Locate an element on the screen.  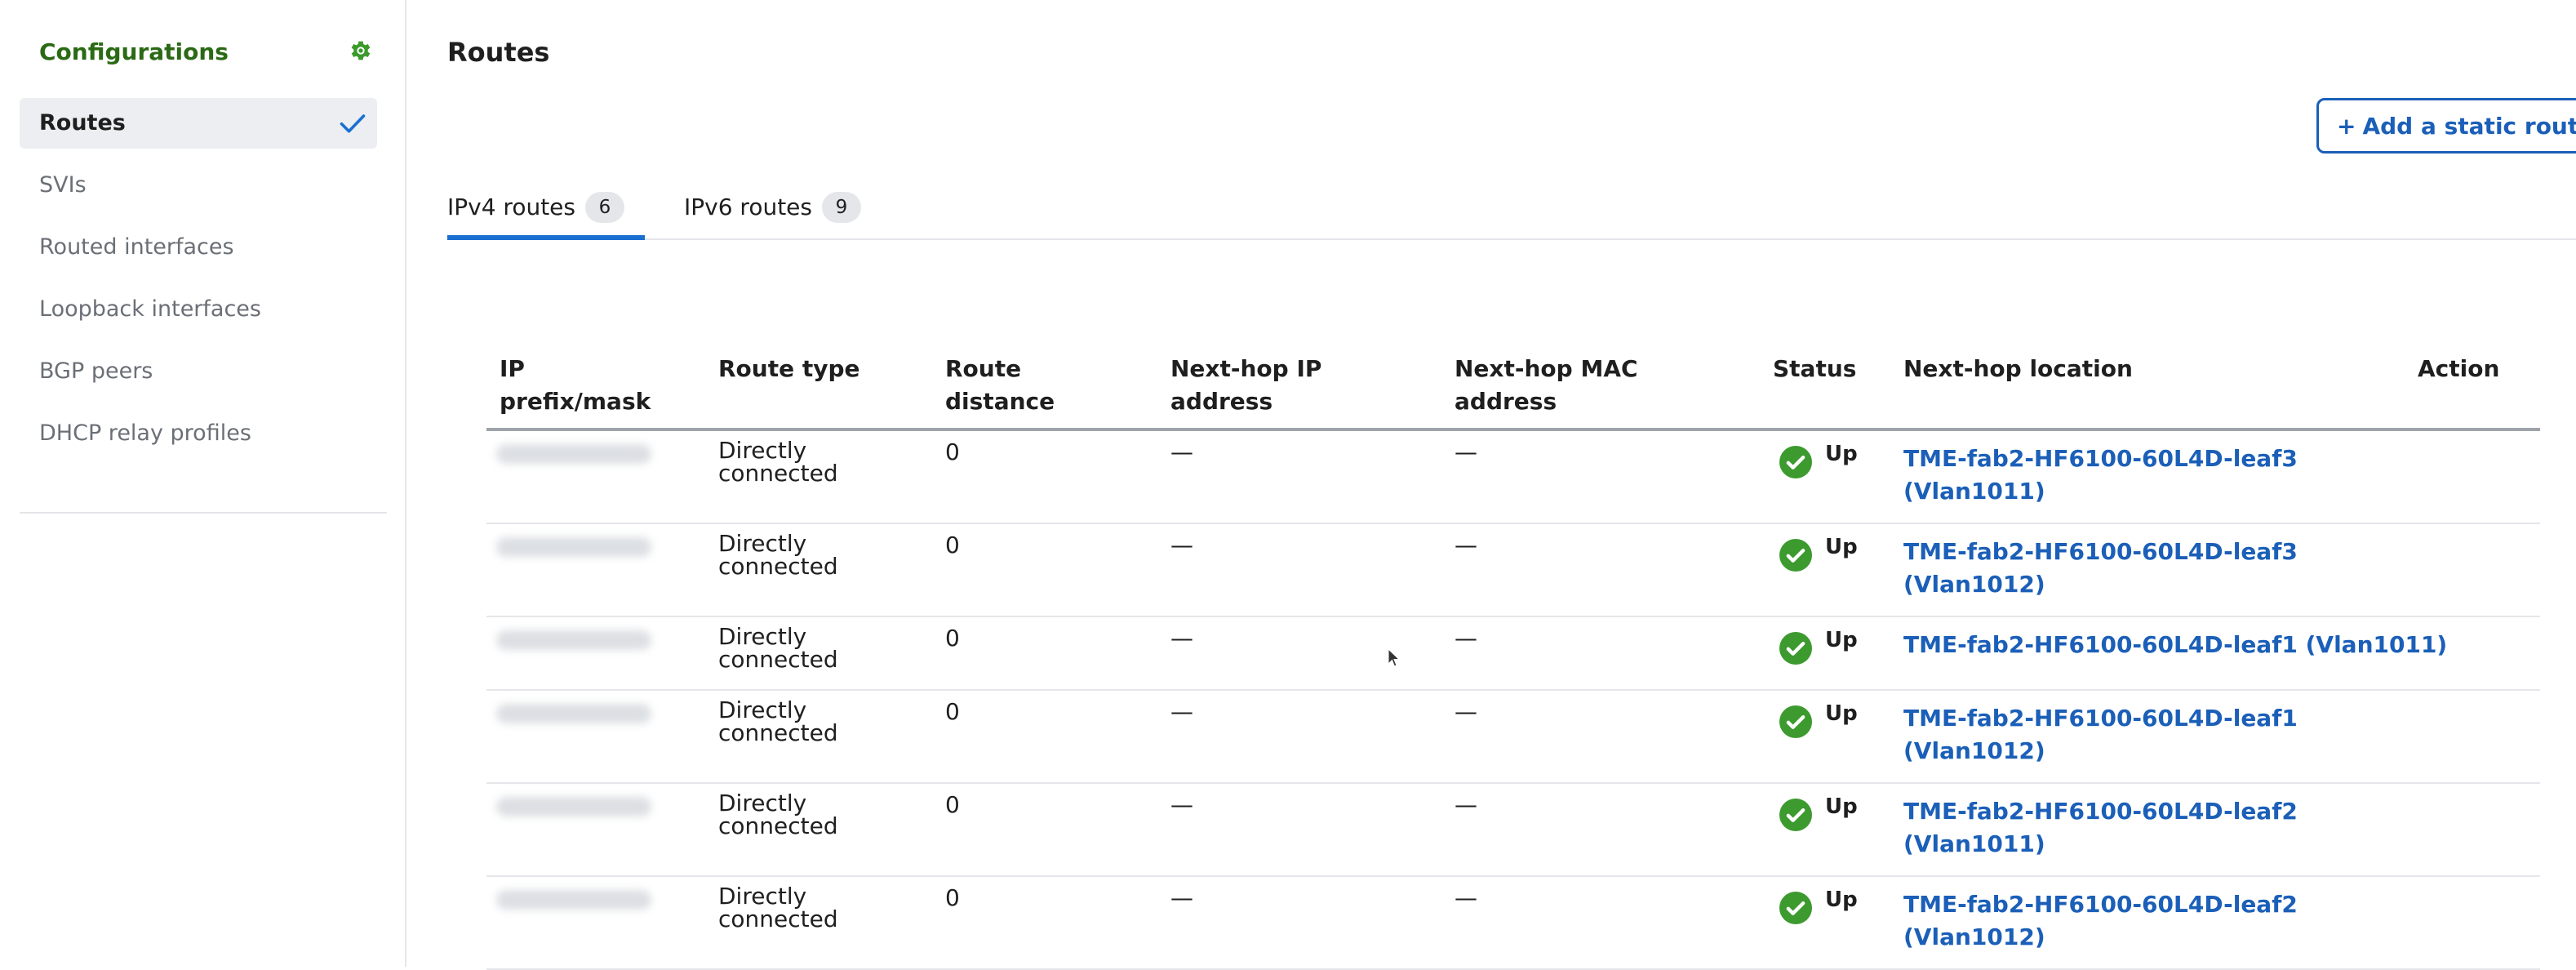
column-header-route-distance: Route distance is located at coordinates (1000, 385).